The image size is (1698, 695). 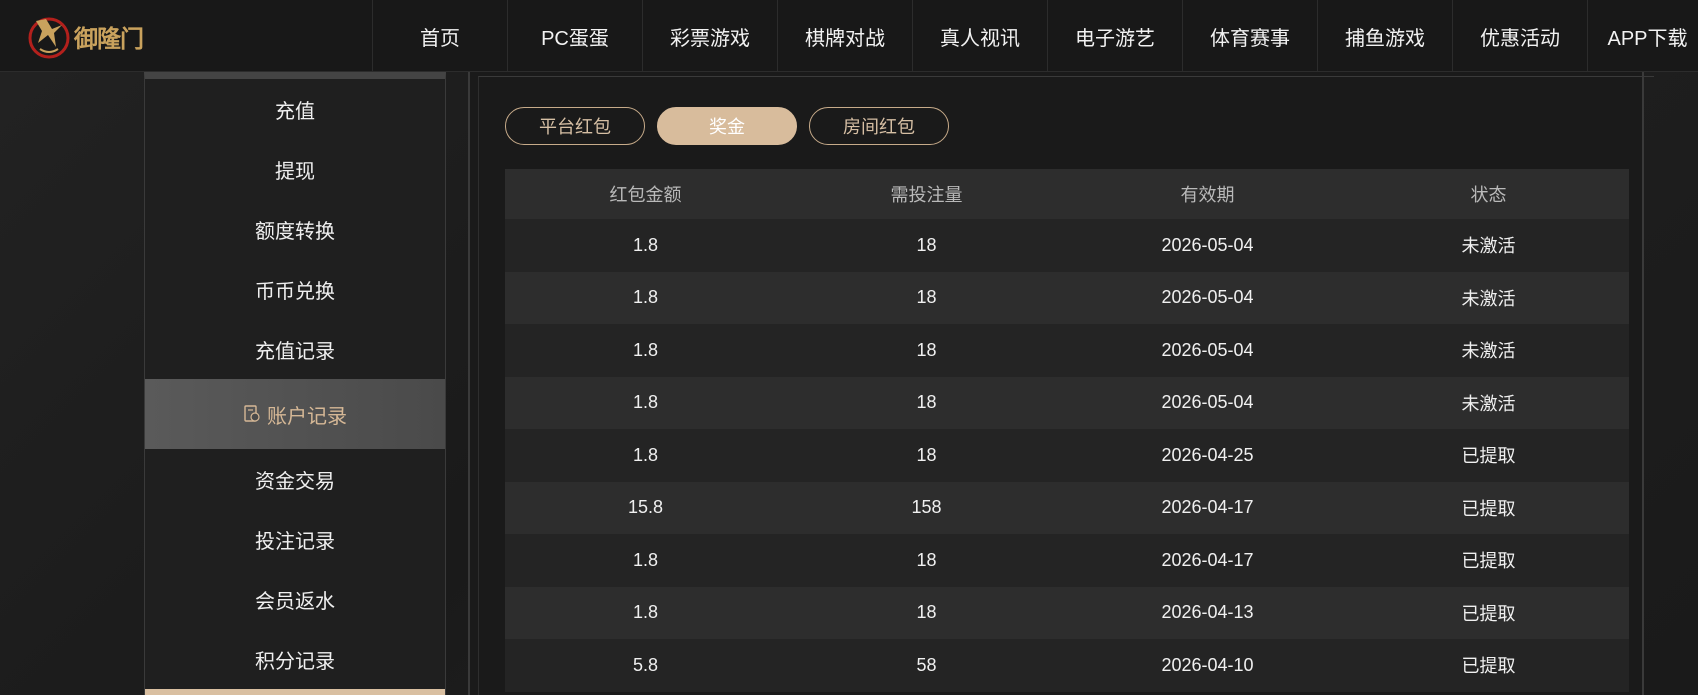 What do you see at coordinates (295, 601) in the screenshot?
I see `sidebar-item-label: 会员返水` at bounding box center [295, 601].